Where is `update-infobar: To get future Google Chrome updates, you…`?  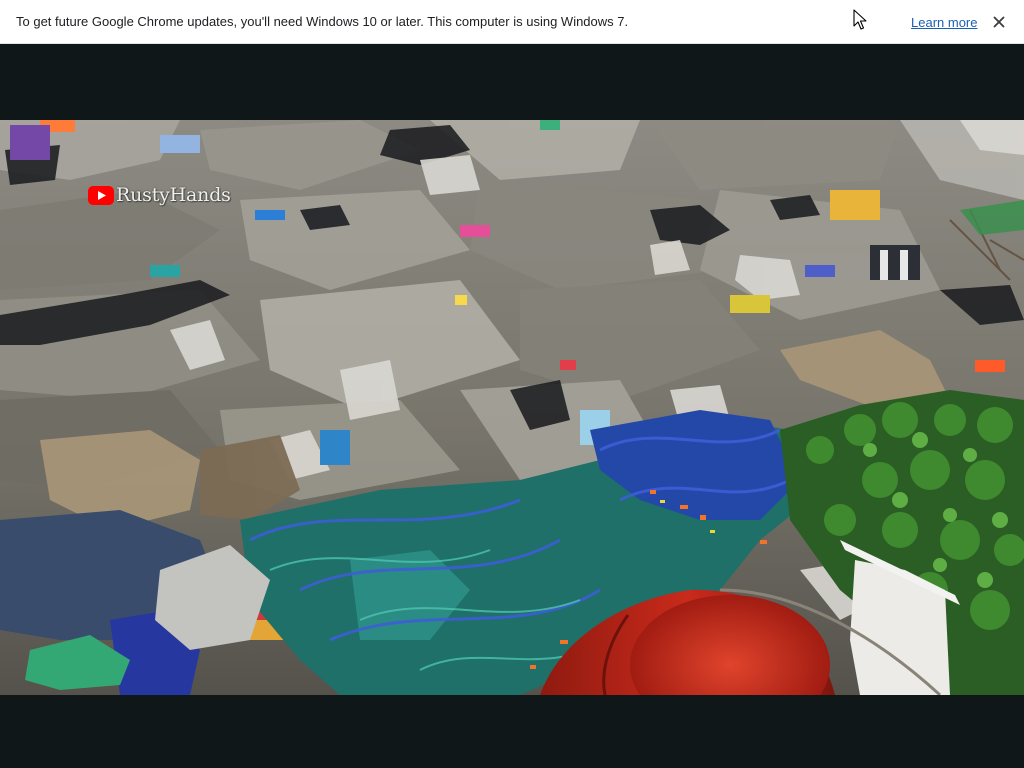
update-infobar: To get future Google Chrome updates, you… is located at coordinates (512, 22).